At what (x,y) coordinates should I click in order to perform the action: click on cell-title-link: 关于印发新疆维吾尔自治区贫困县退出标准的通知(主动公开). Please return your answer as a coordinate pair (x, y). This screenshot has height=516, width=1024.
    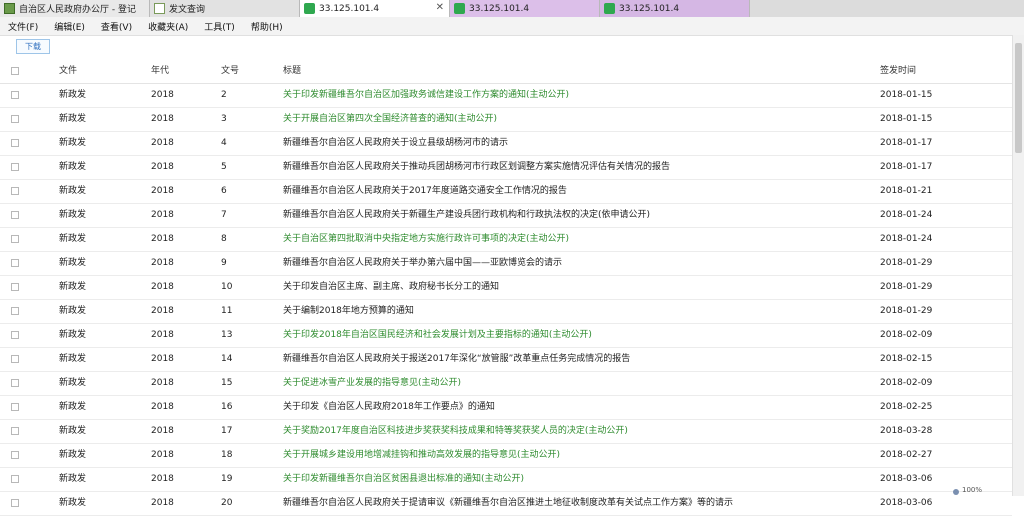
    Looking at the image, I should click on (575, 479).